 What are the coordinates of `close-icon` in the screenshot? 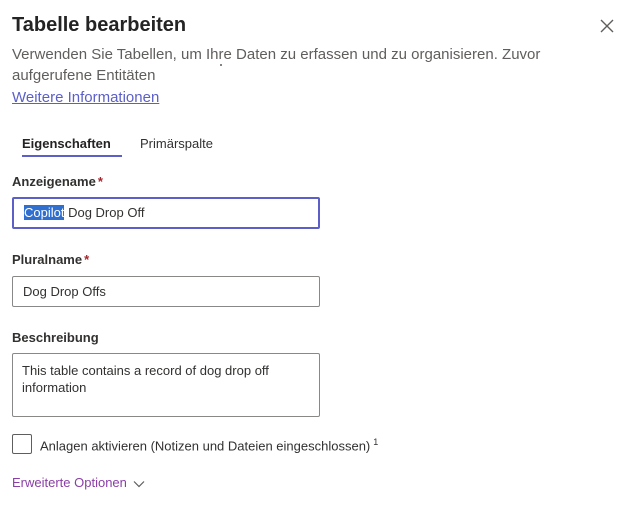 It's located at (607, 26).